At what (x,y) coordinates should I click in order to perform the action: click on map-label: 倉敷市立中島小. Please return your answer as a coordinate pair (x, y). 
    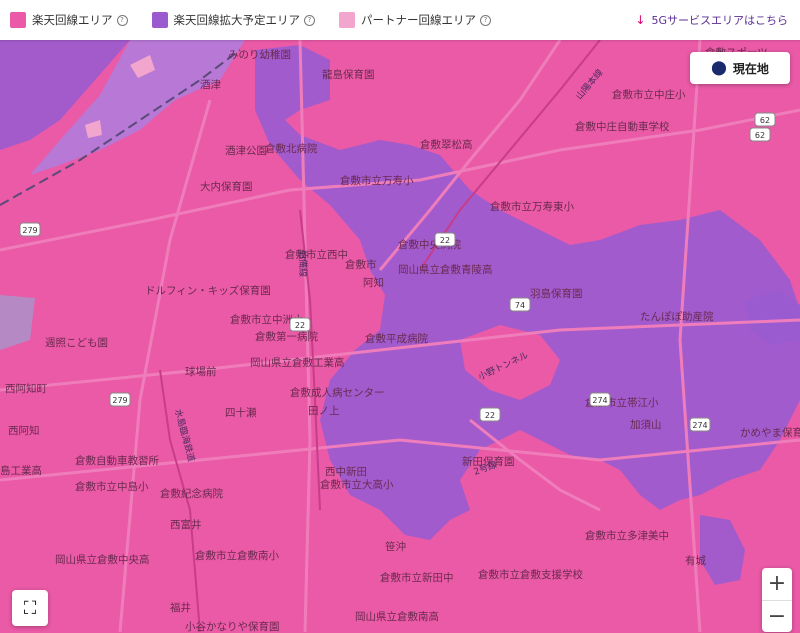
    Looking at the image, I should click on (112, 486).